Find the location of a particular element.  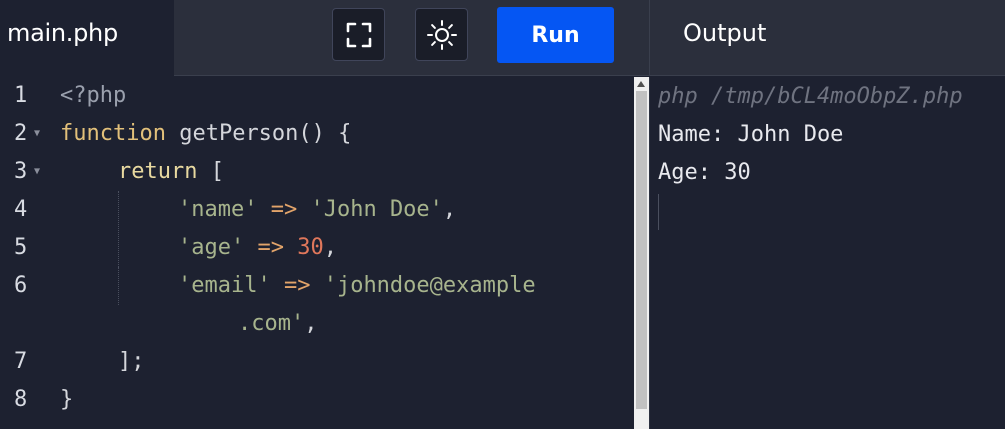

line-gutter: 1 2 ▼ 3 ▼ 4 5 6 7 8 is located at coordinates (26, 253).